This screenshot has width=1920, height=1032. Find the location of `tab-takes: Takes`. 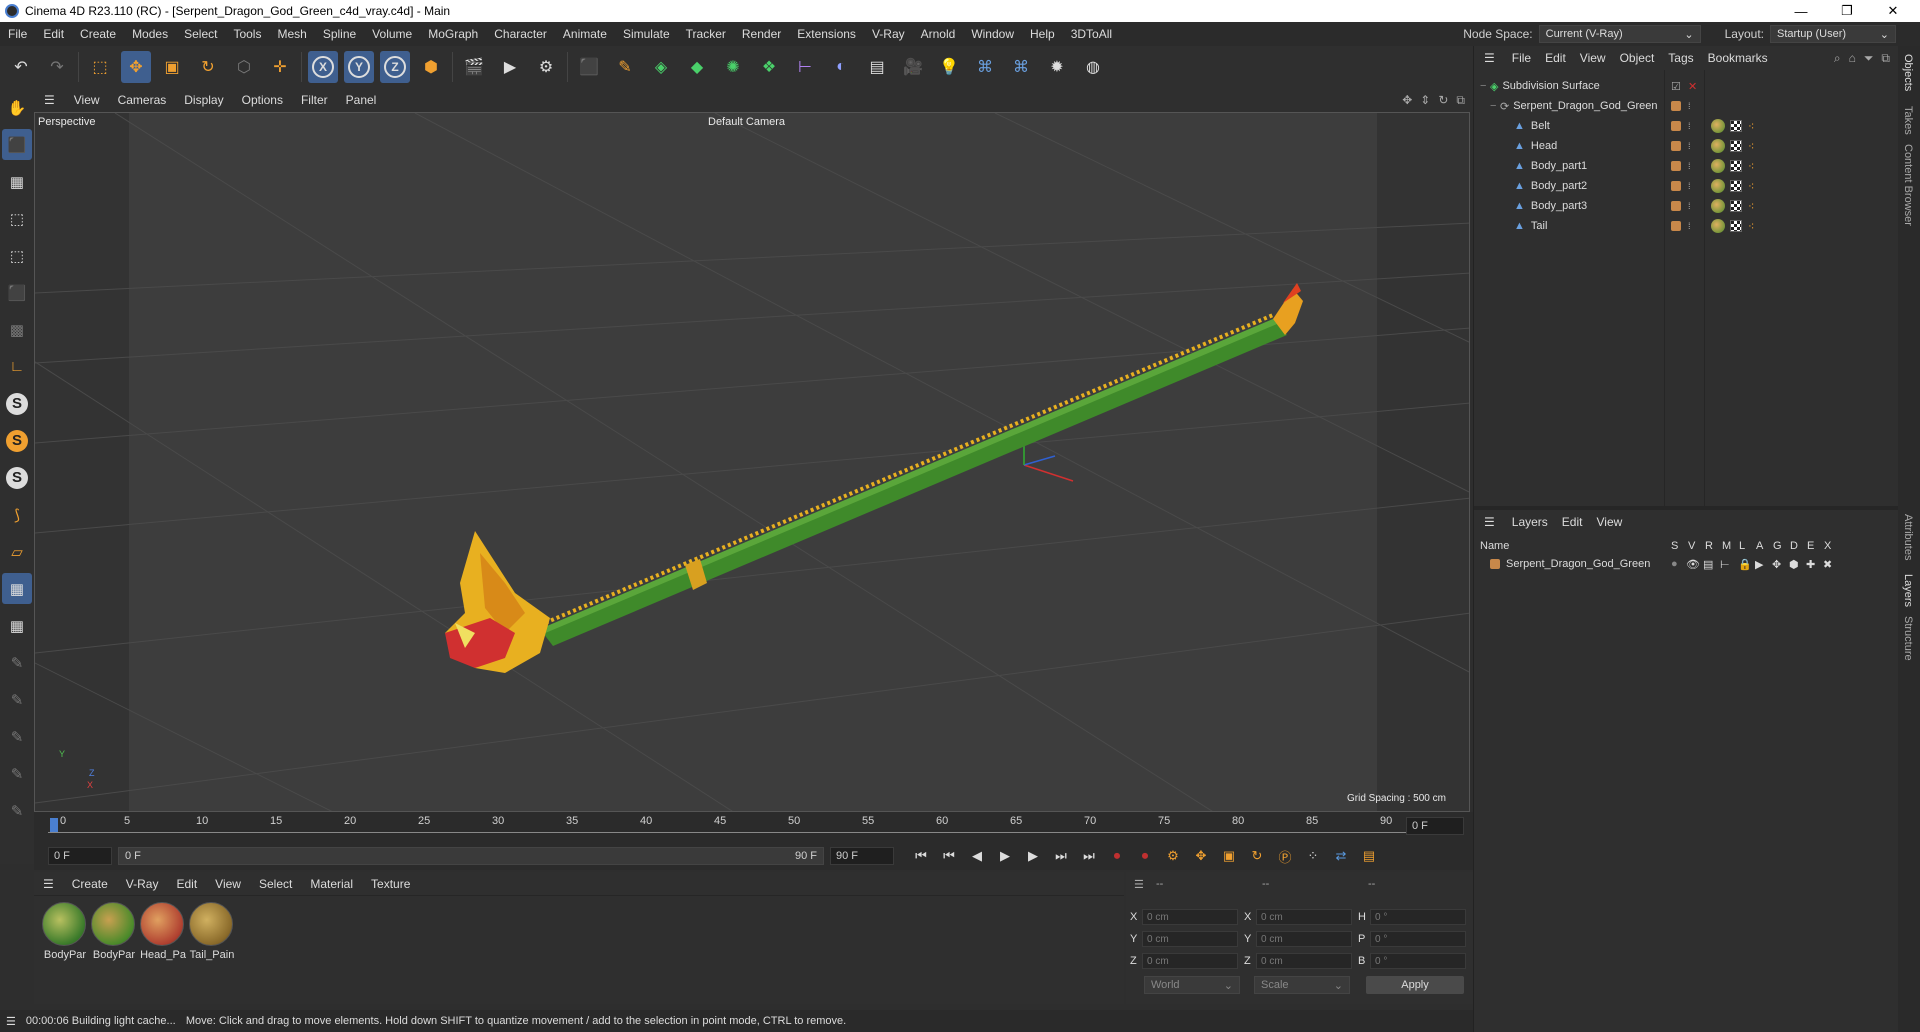

tab-takes: Takes is located at coordinates (1908, 120).